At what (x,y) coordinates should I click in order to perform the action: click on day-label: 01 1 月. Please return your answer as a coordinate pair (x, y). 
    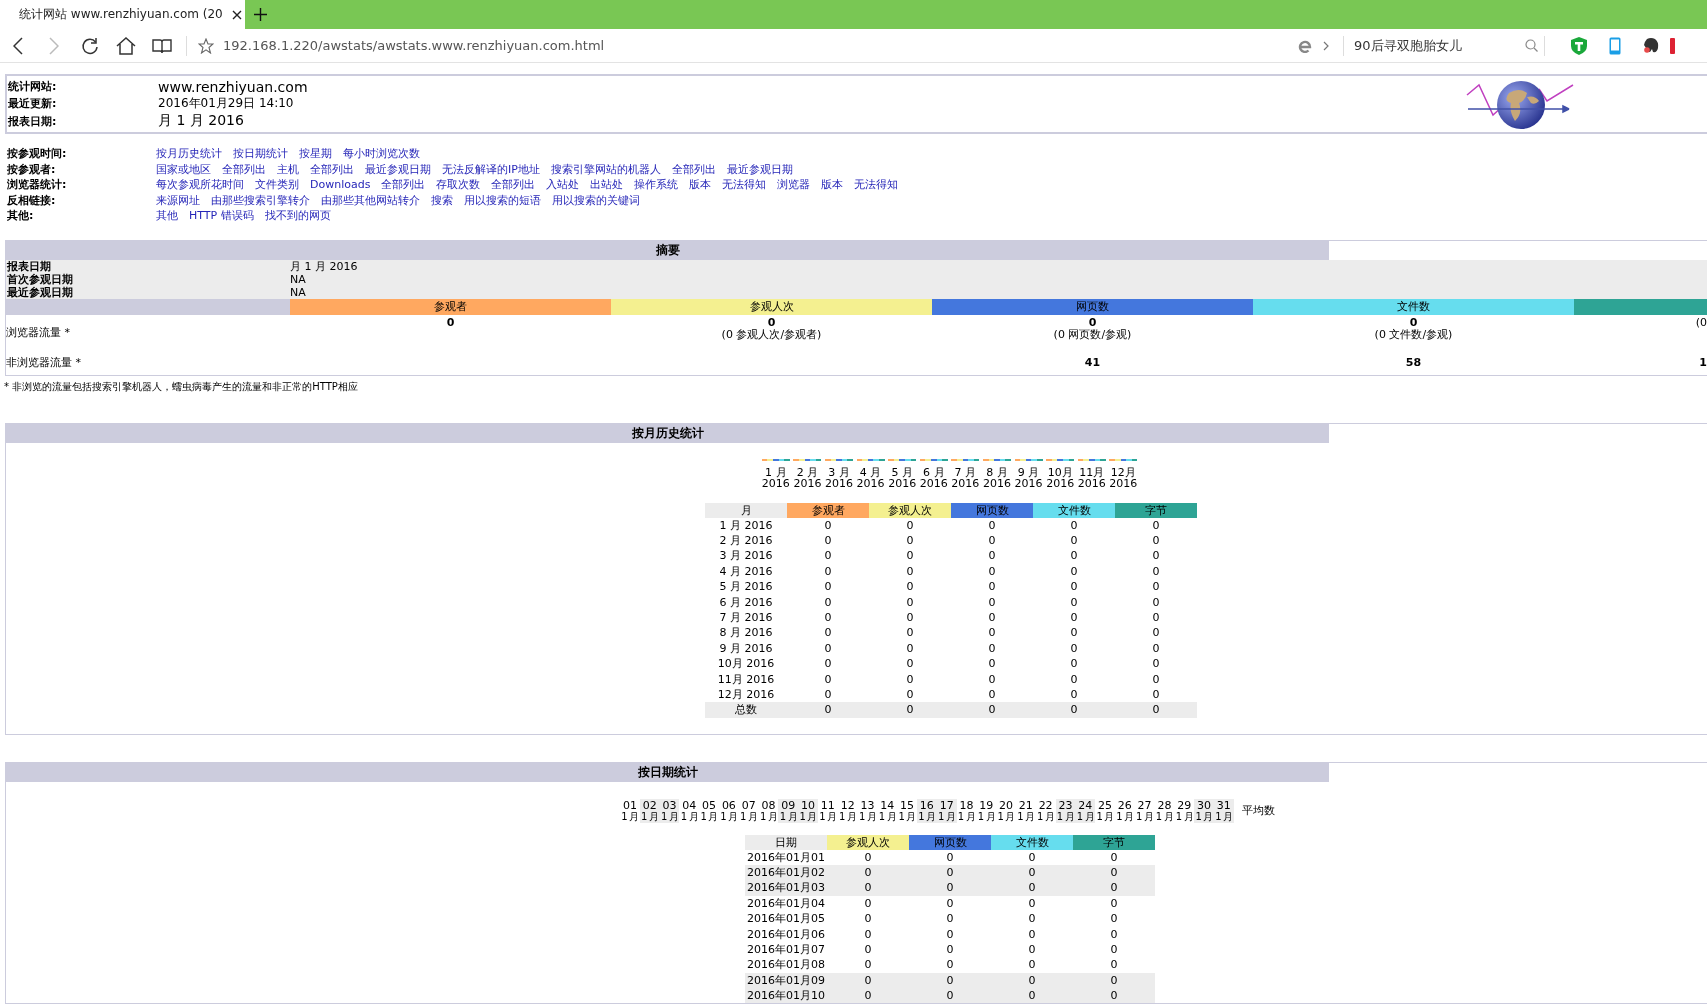
    Looking at the image, I should click on (630, 810).